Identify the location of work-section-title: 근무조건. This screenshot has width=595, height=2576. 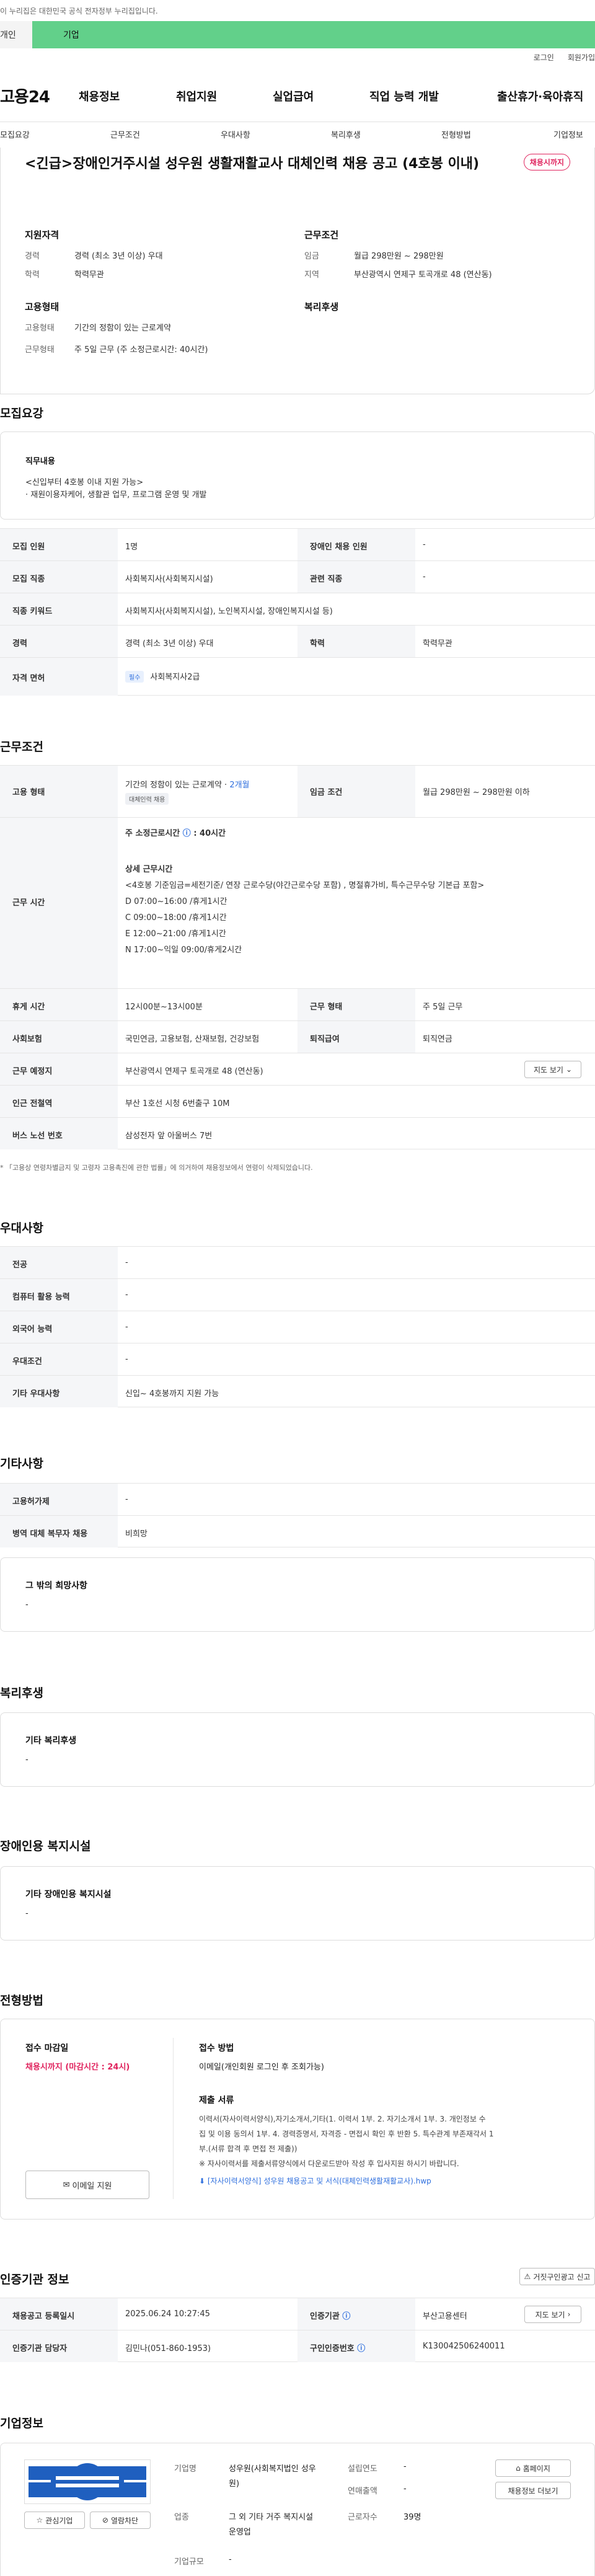
(21, 747).